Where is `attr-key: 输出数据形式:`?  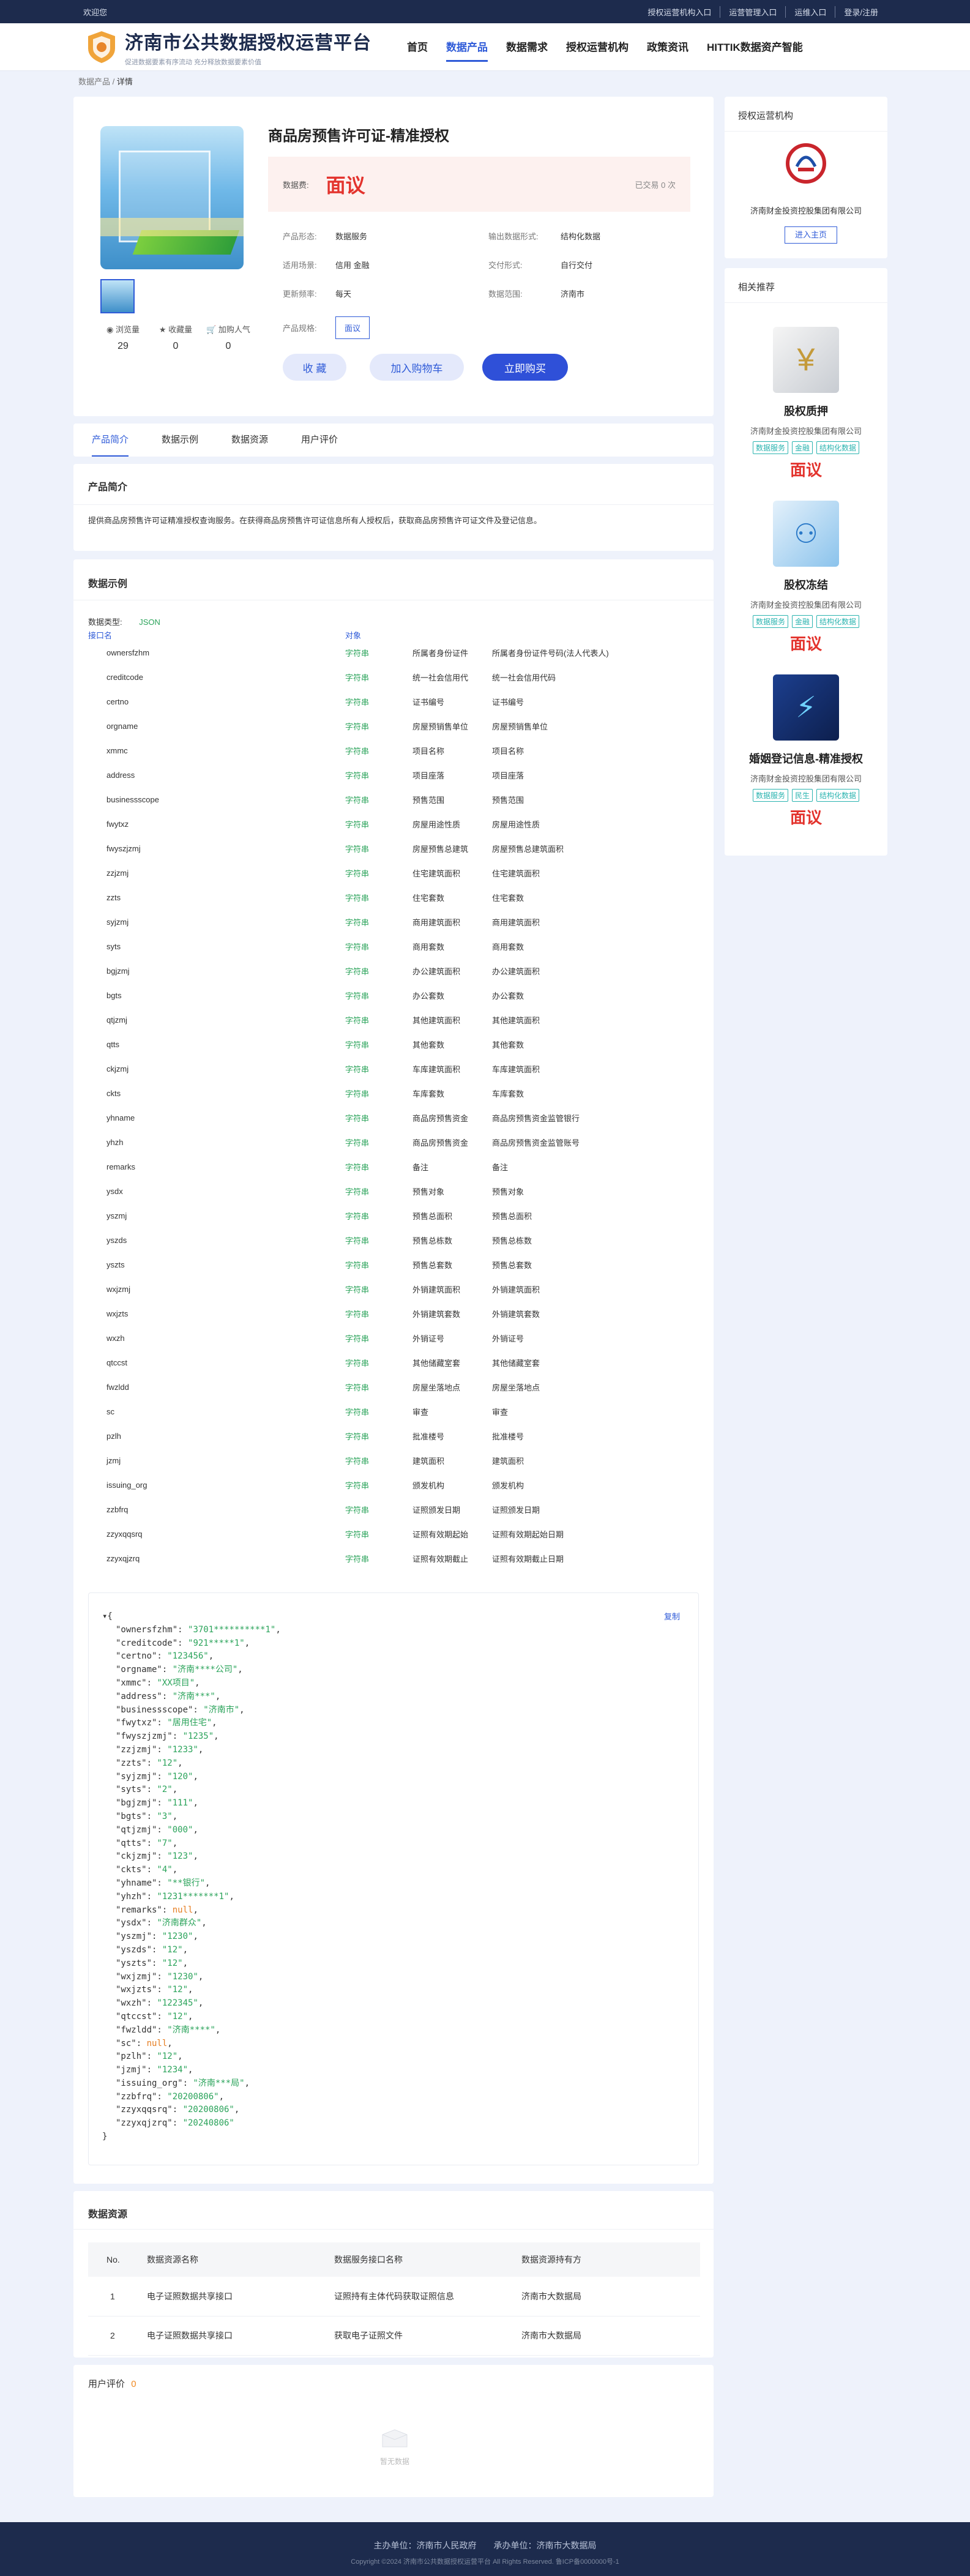
attr-key: 输出数据形式: is located at coordinates (513, 236).